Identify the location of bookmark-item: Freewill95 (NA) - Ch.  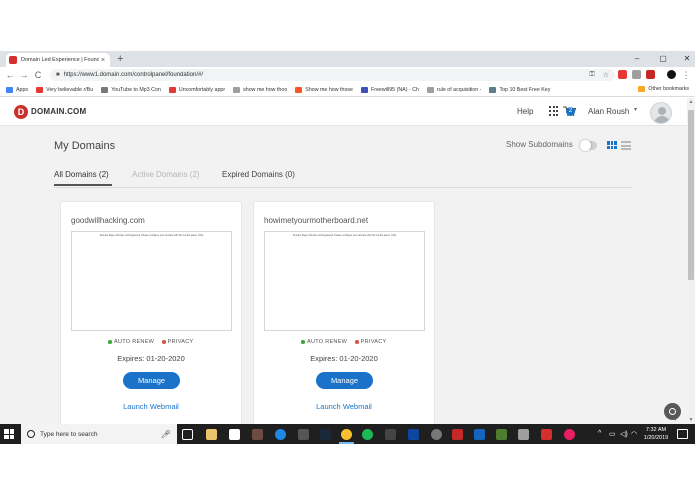
(389, 89).